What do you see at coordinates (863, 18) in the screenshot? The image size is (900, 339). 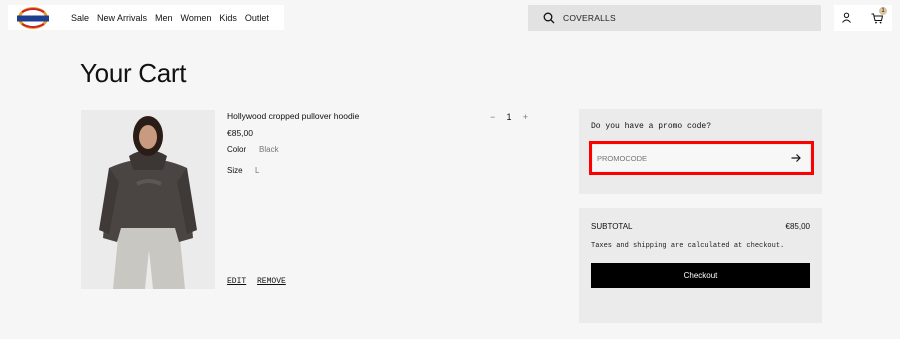 I see `account-cart-icons: 1` at bounding box center [863, 18].